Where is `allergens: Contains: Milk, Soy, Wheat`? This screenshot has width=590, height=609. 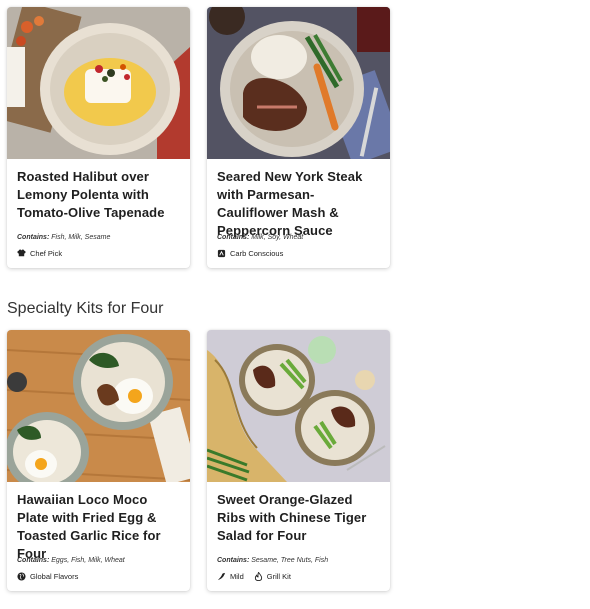
allergens: Contains: Milk, Soy, Wheat is located at coordinates (298, 238).